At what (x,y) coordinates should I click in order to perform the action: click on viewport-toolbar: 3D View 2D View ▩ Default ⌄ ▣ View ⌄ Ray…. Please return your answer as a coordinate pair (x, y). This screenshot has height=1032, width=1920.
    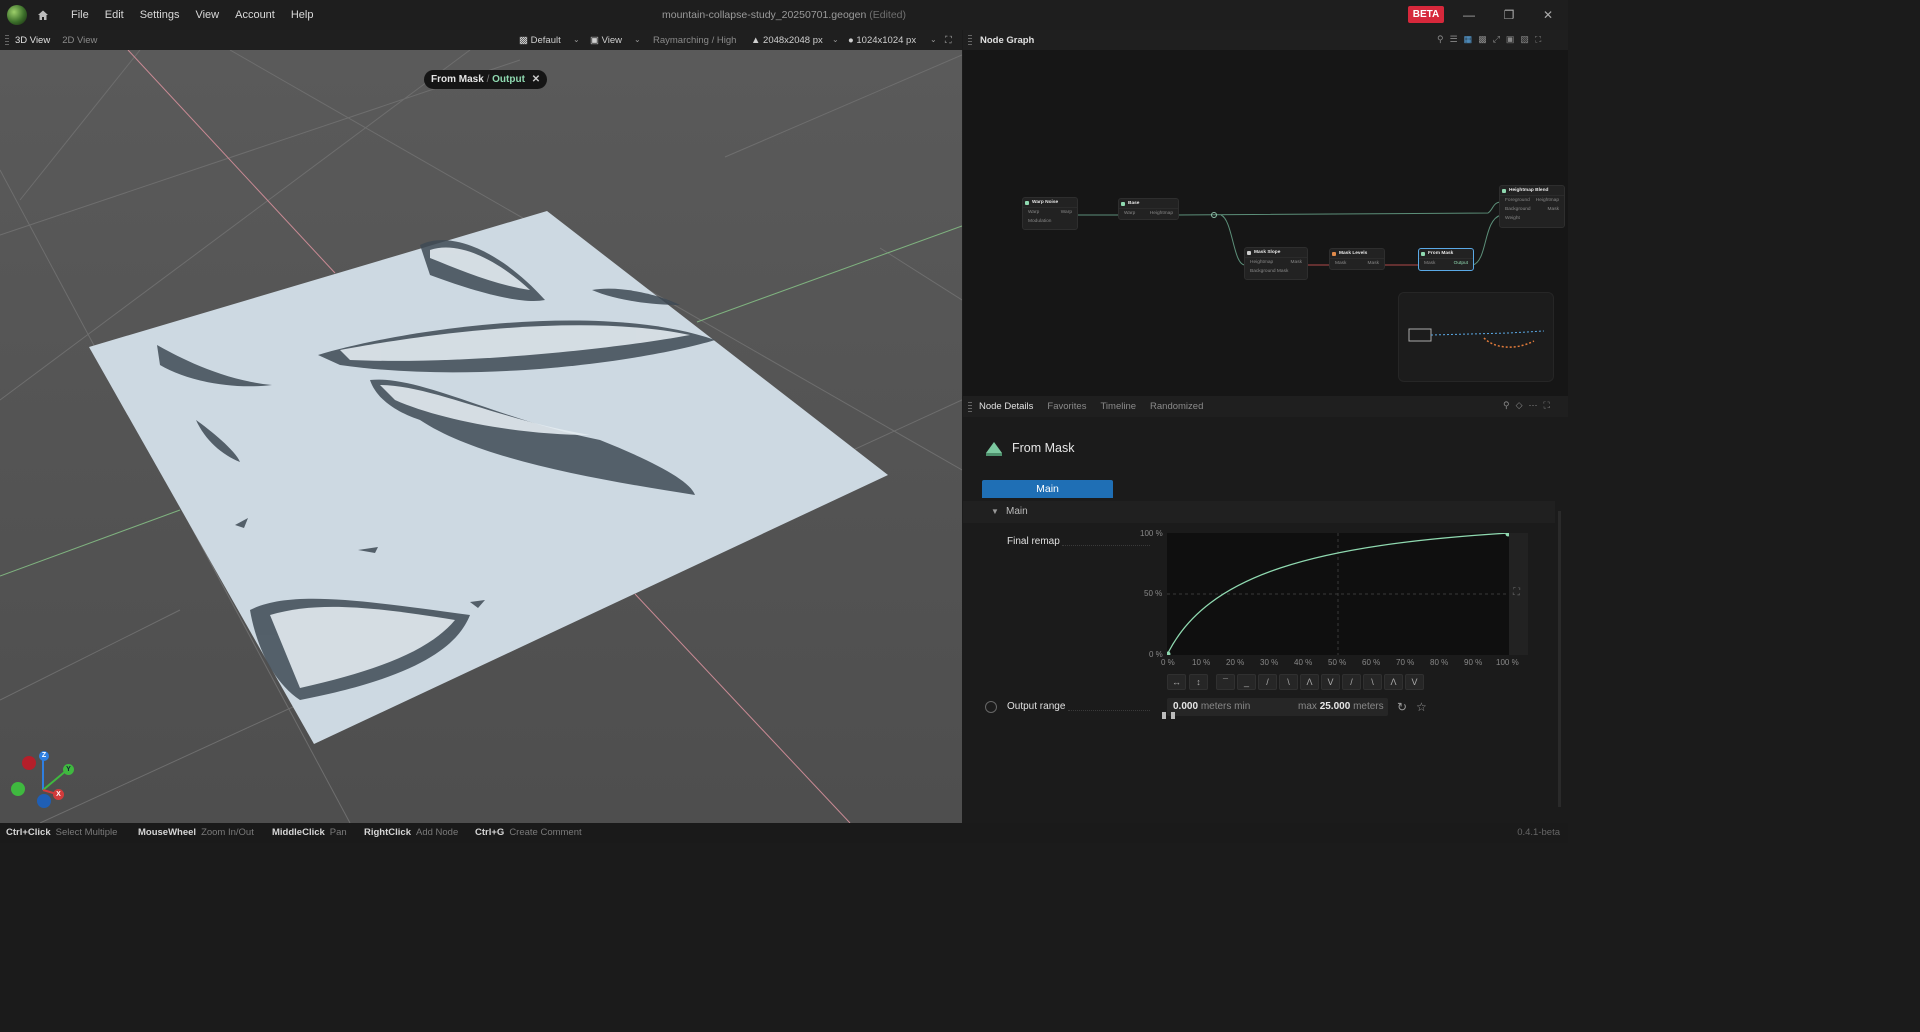
    Looking at the image, I should click on (481, 40).